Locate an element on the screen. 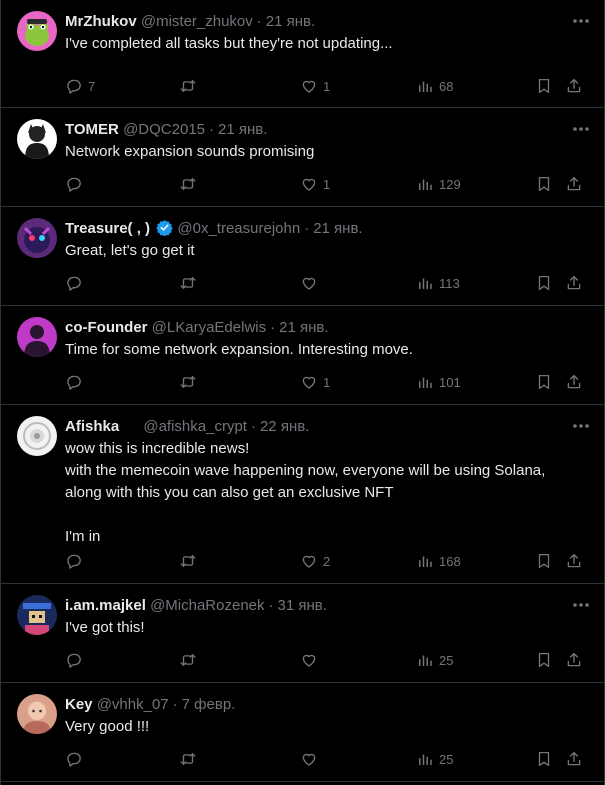 The width and height of the screenshot is (605, 785). display-name: Treasure( , ) is located at coordinates (107, 228).